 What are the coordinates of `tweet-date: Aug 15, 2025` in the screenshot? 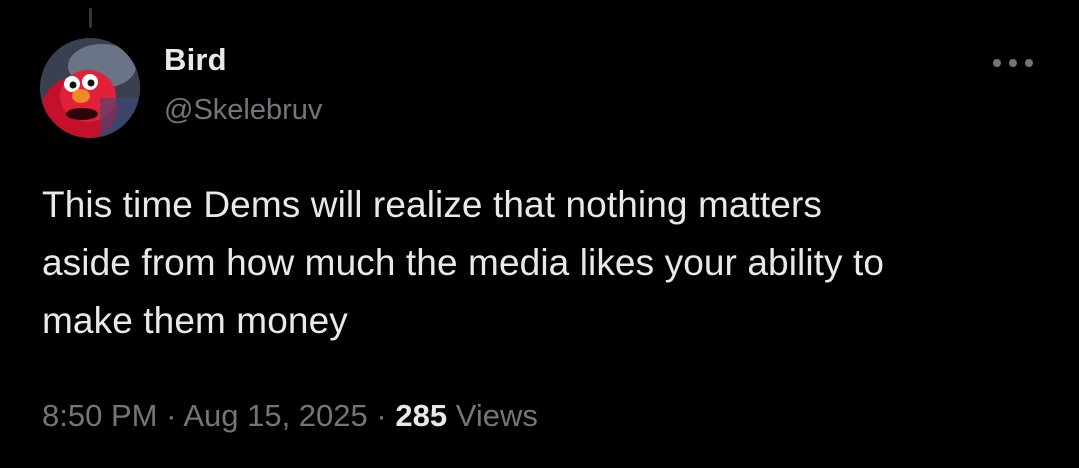 It's located at (275, 415).